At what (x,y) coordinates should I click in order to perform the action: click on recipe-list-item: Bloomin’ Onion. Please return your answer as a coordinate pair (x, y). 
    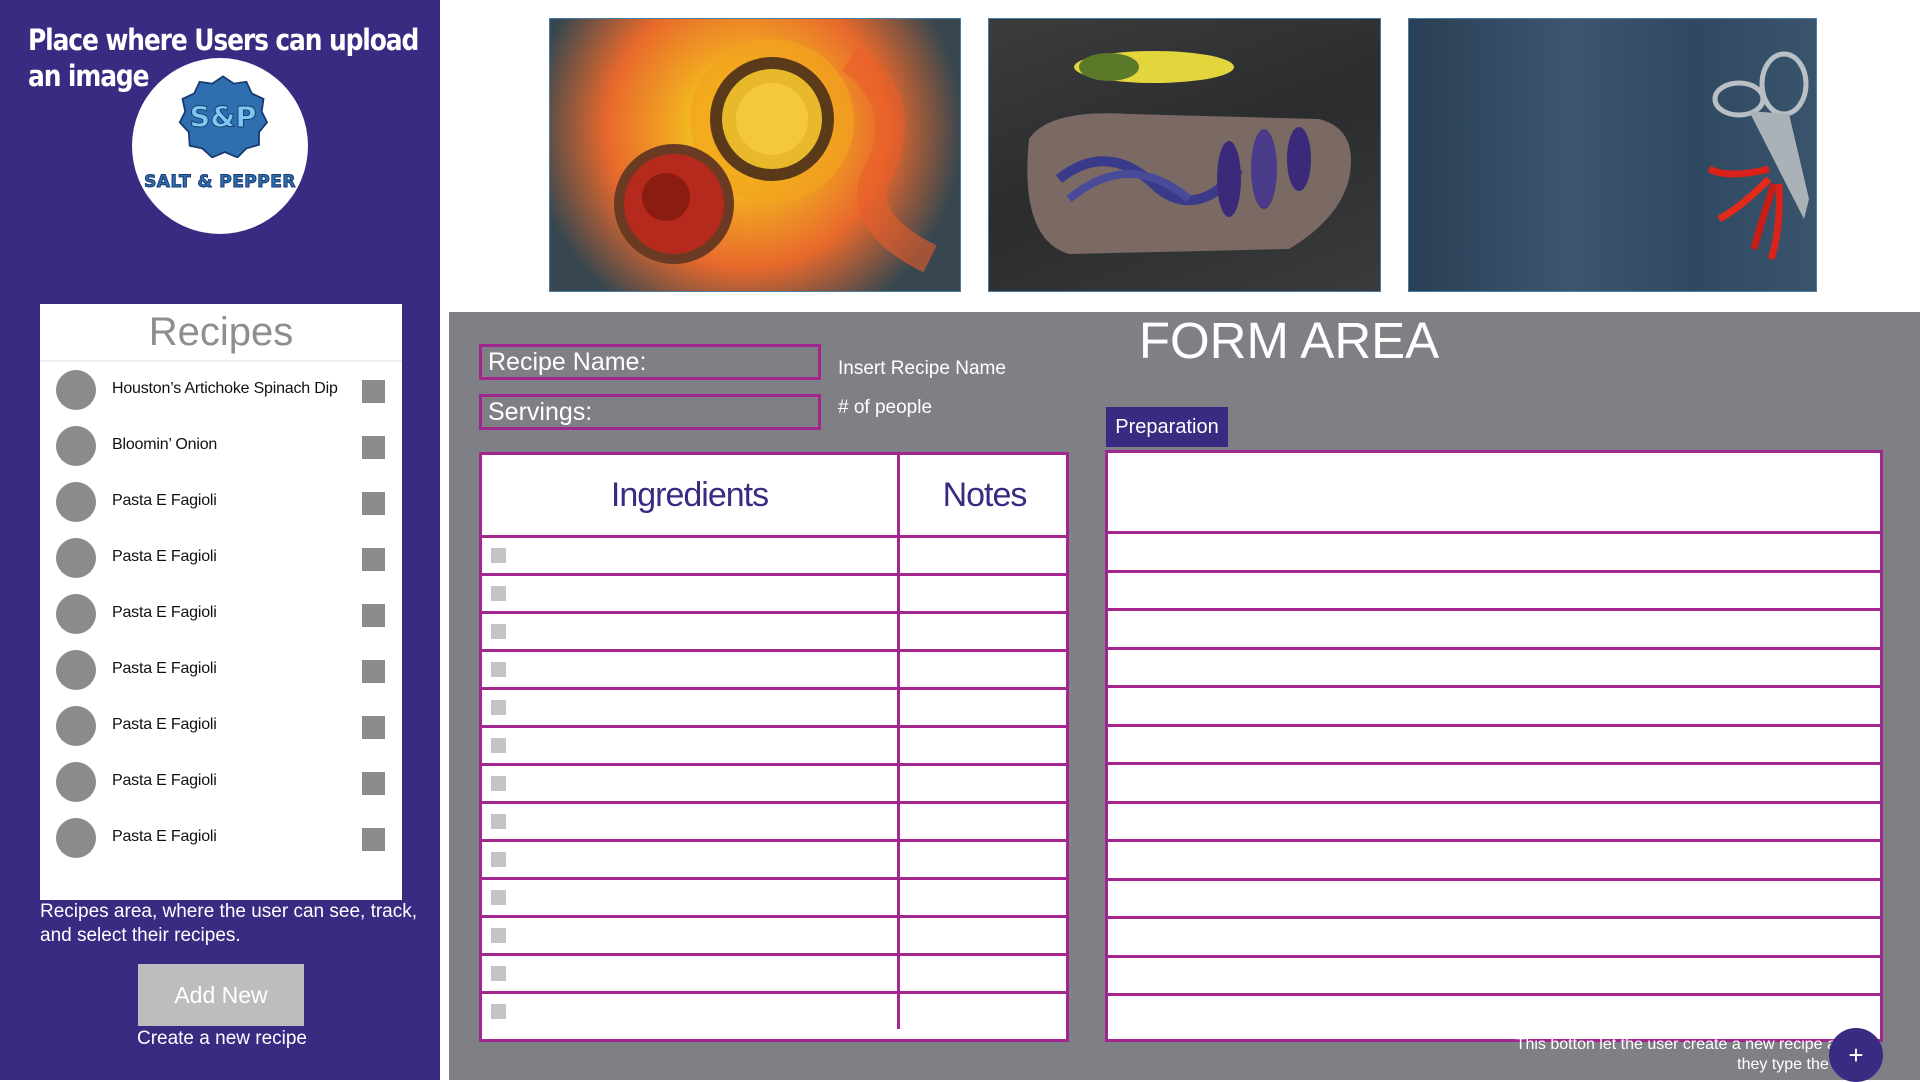
    Looking at the image, I should click on (221, 446).